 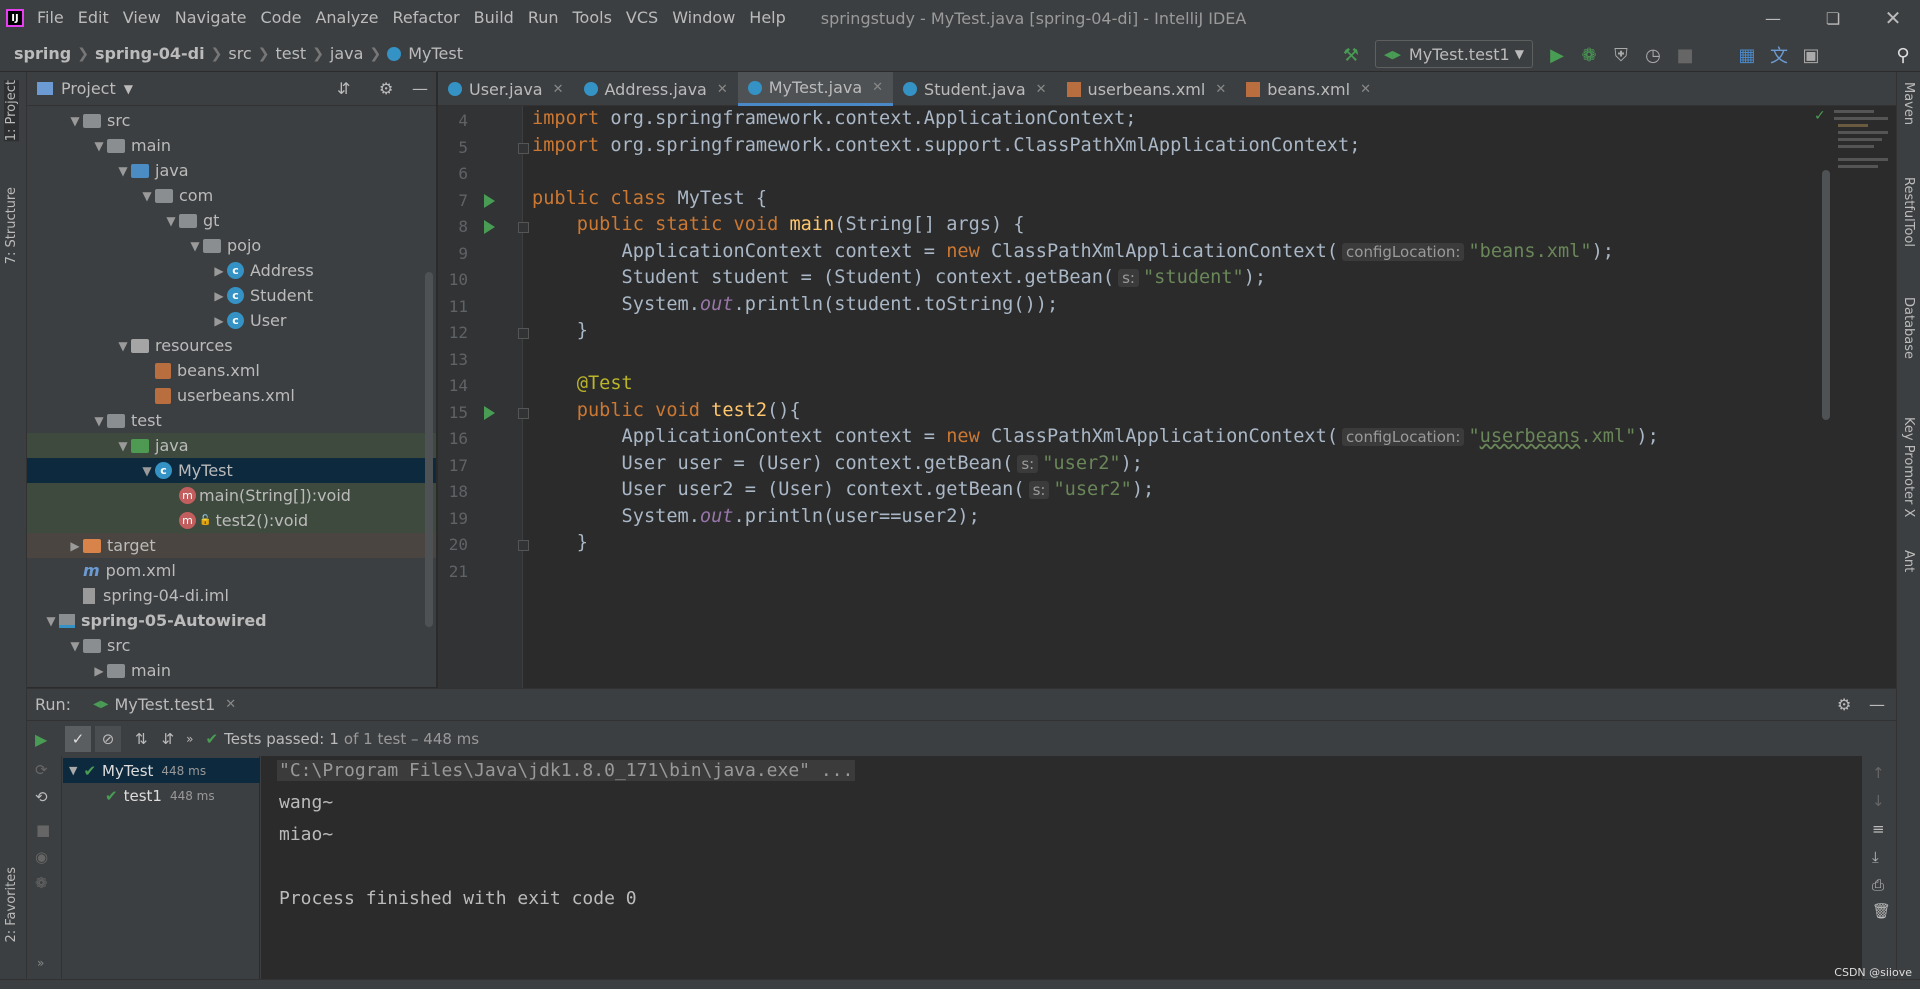 What do you see at coordinates (231, 370) in the screenshot?
I see `tree-item: beans.xml` at bounding box center [231, 370].